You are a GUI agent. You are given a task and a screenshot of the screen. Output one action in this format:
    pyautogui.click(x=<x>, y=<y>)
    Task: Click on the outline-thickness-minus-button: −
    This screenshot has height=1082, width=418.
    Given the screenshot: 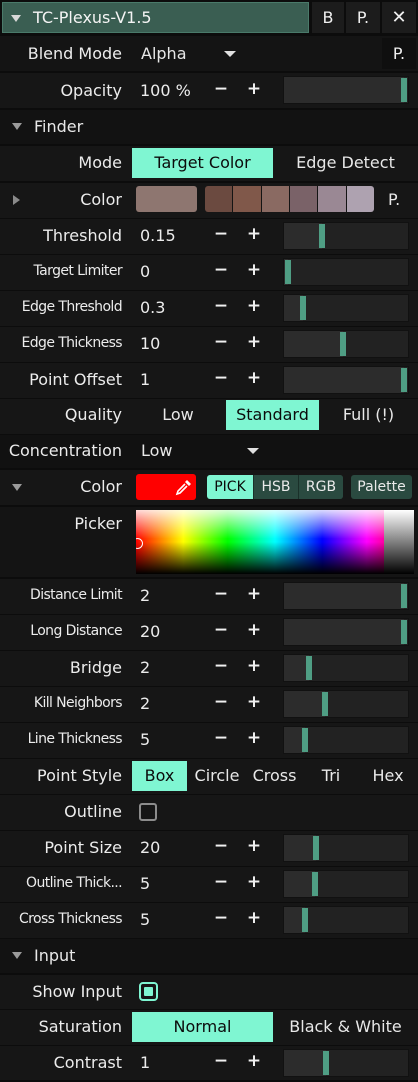 What is the action you would take?
    pyautogui.click(x=221, y=882)
    